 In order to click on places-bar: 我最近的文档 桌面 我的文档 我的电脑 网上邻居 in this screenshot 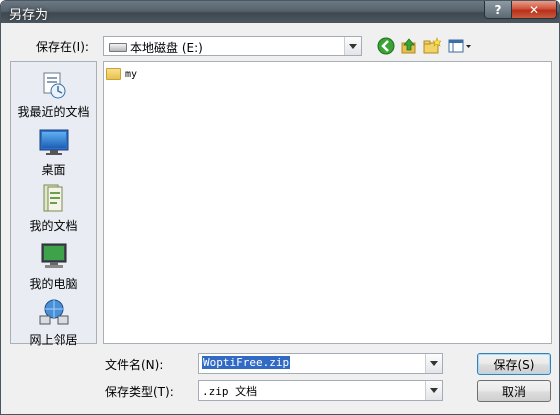, I will do `click(53, 204)`.